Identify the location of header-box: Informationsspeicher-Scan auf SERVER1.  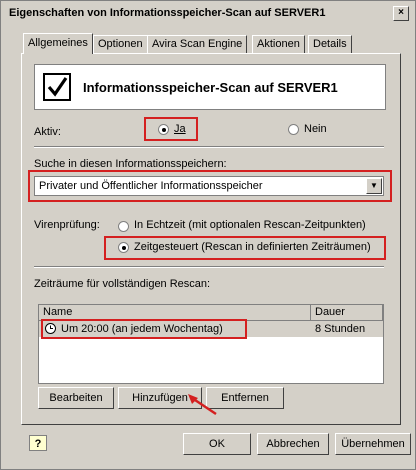
(210, 87).